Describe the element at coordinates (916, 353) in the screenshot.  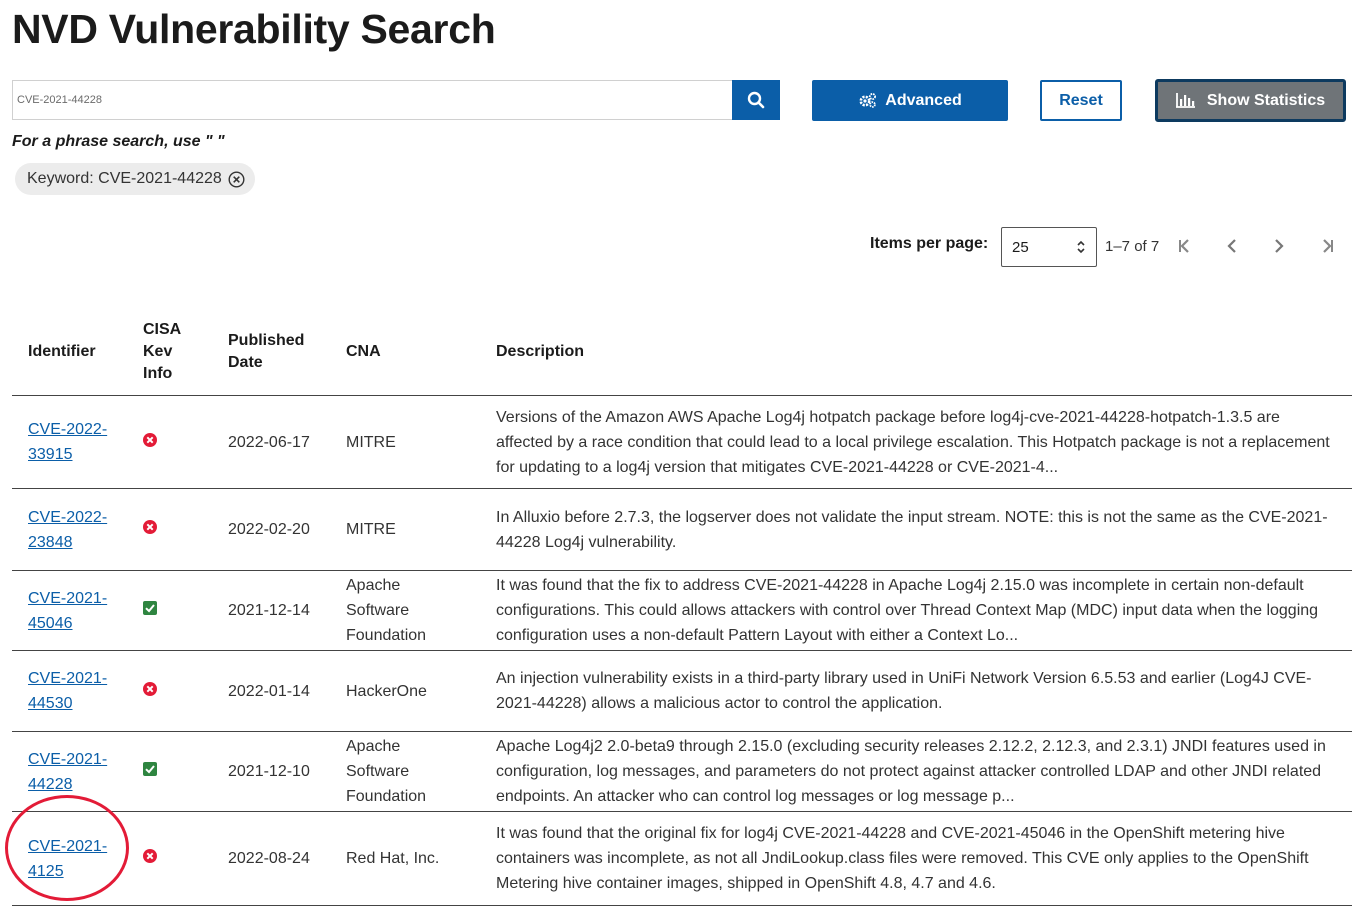
I see `header-description: Description` at that location.